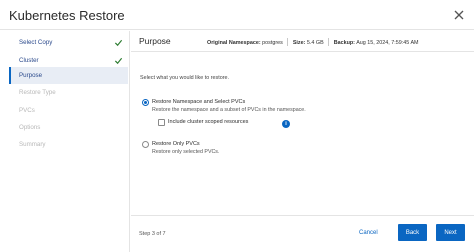 This screenshot has width=474, height=252. Describe the element at coordinates (145, 102) in the screenshot. I see `radio-restore-namespace` at that location.